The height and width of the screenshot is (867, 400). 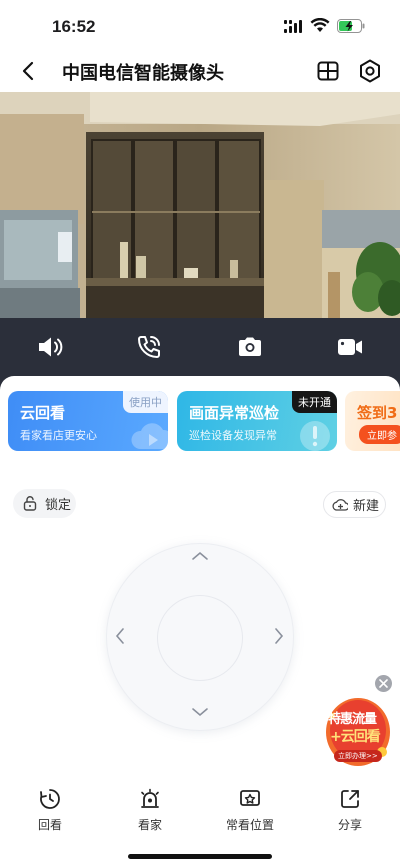 I want to click on alert-exclamation-icon, so click(x=315, y=436).